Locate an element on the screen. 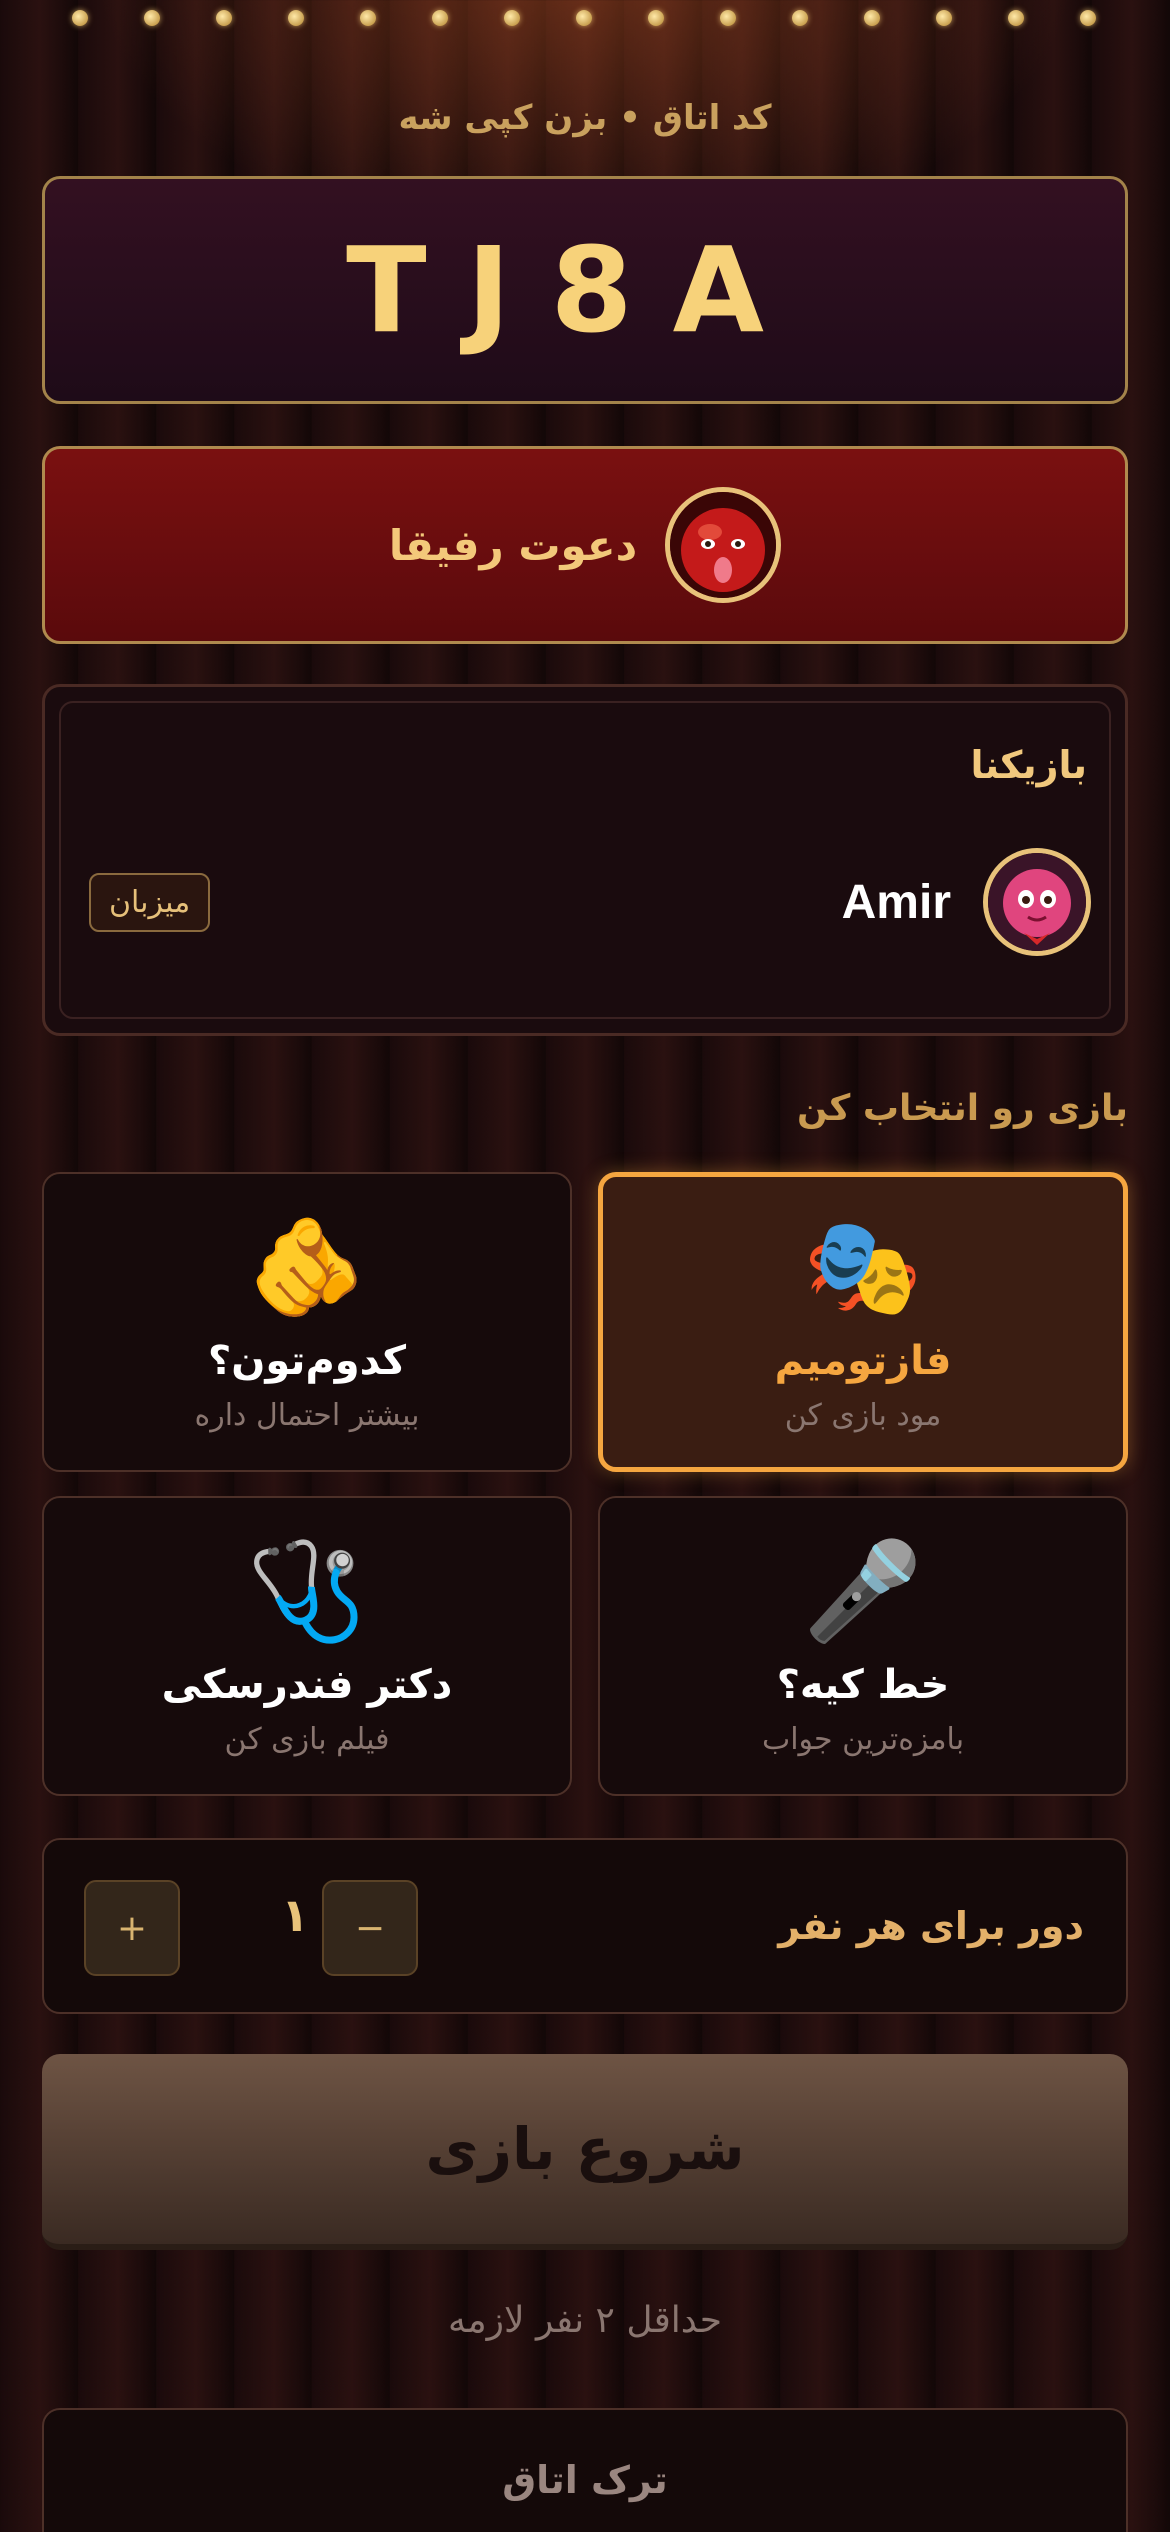 Image resolution: width=1170 pixels, height=2532 pixels. pointing-finger-icon: 🫵 is located at coordinates (307, 1266).